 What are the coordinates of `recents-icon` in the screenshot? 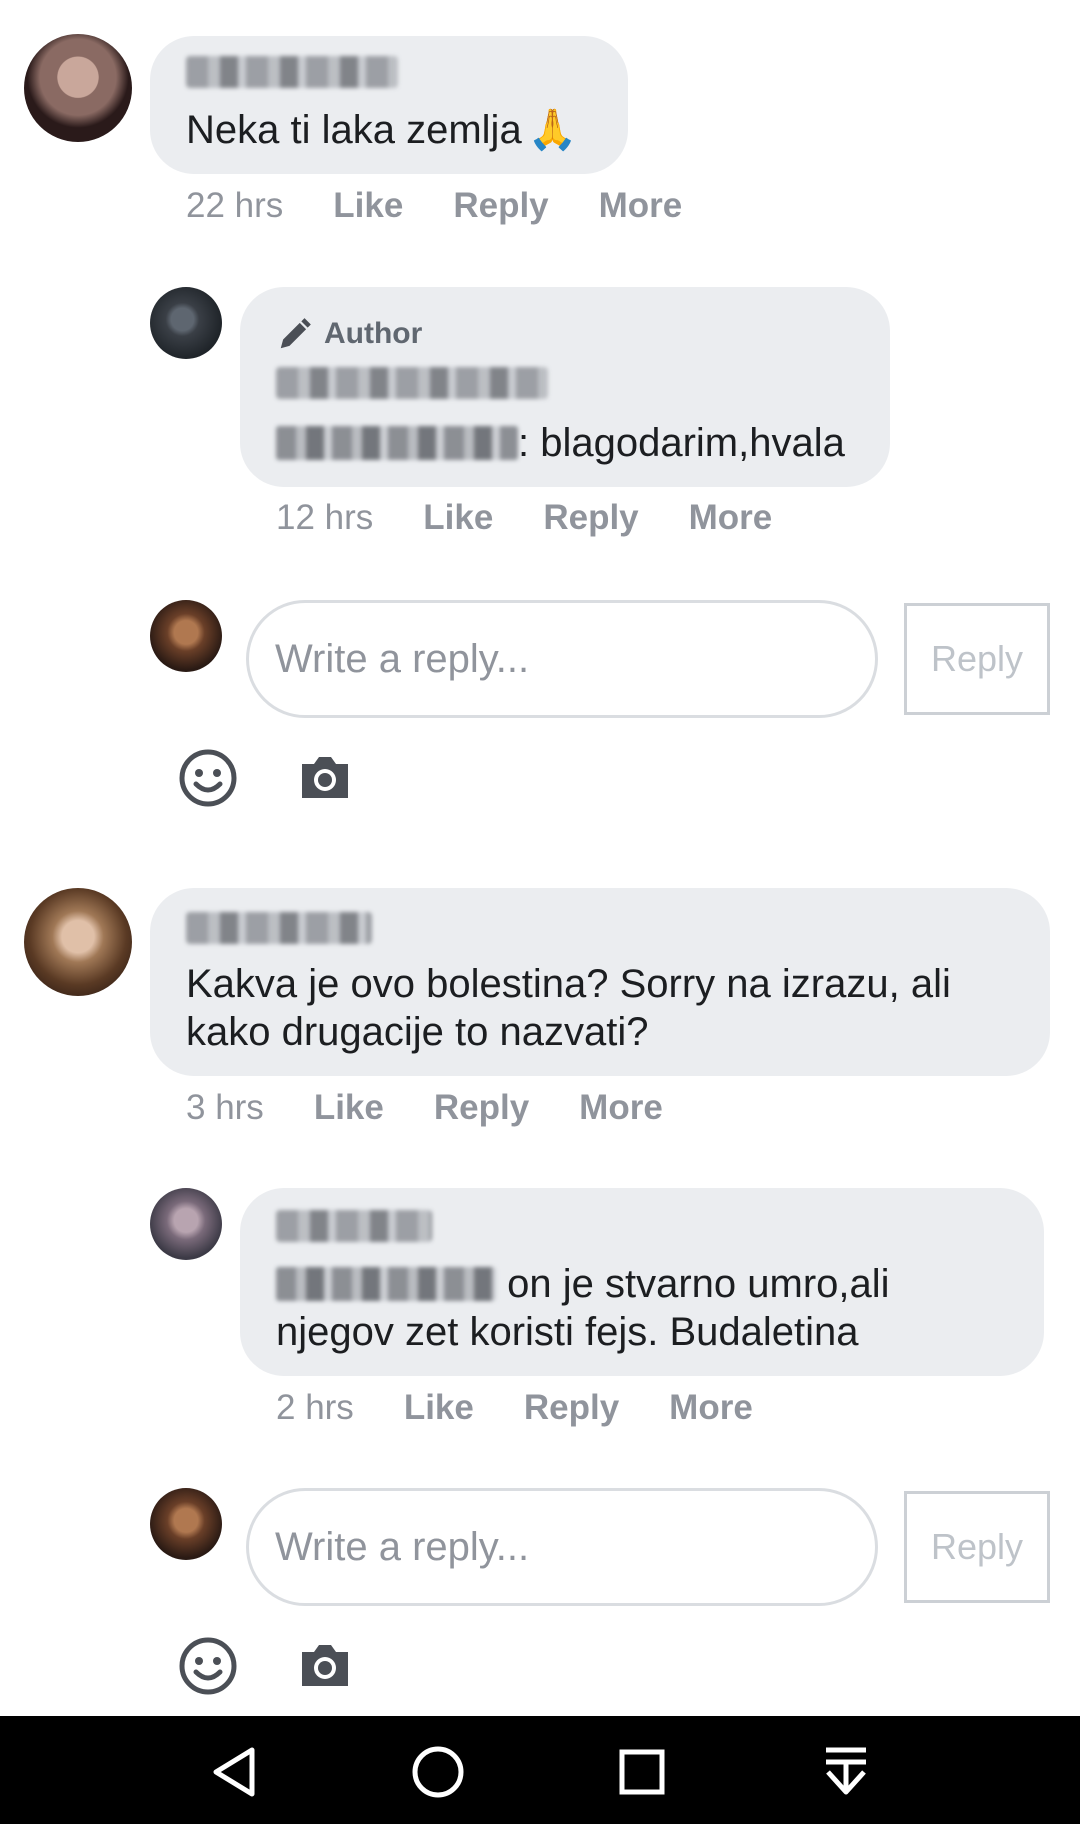 It's located at (642, 1772).